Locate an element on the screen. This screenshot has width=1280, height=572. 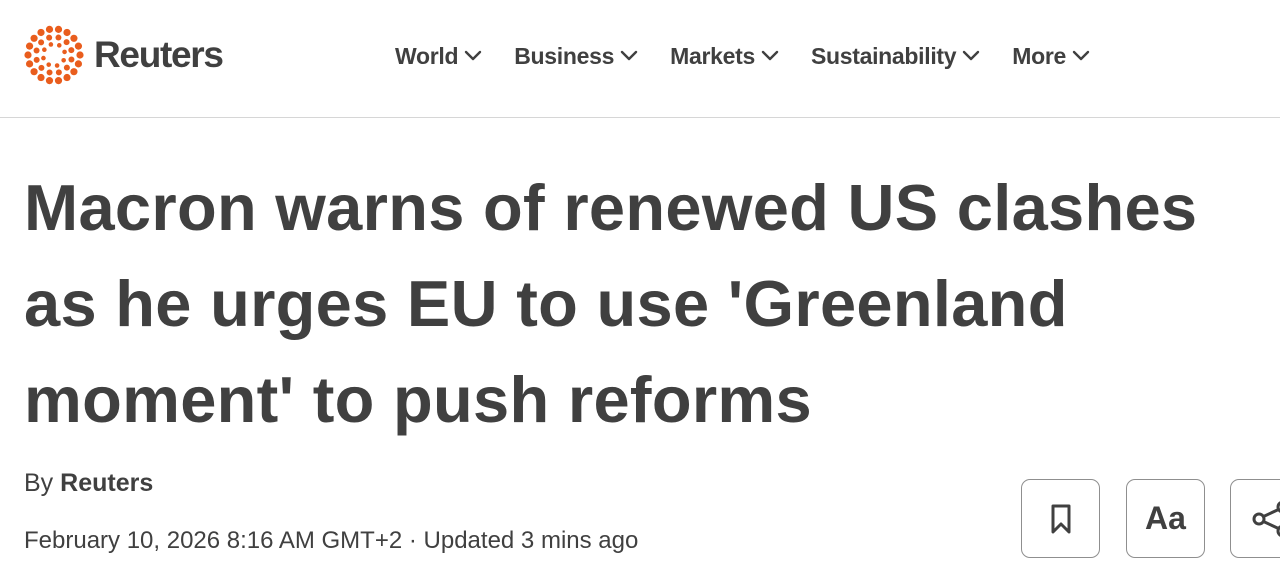
share-button is located at coordinates (1255, 518).